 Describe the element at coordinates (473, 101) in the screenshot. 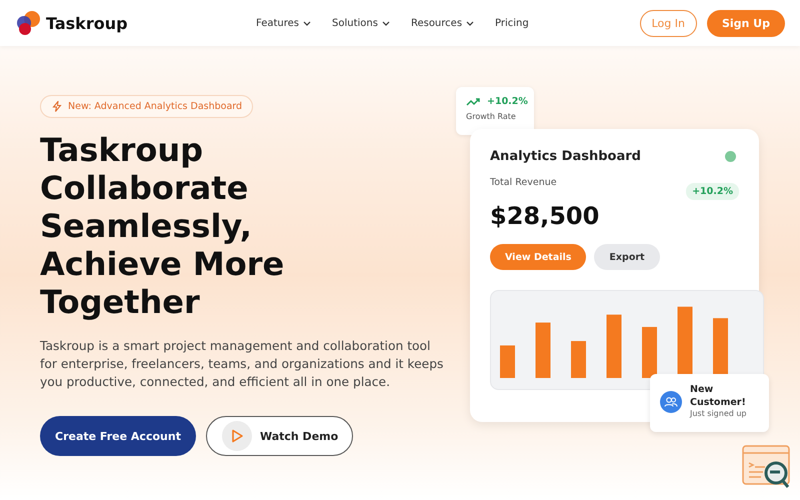

I see `trend-up-icon` at that location.